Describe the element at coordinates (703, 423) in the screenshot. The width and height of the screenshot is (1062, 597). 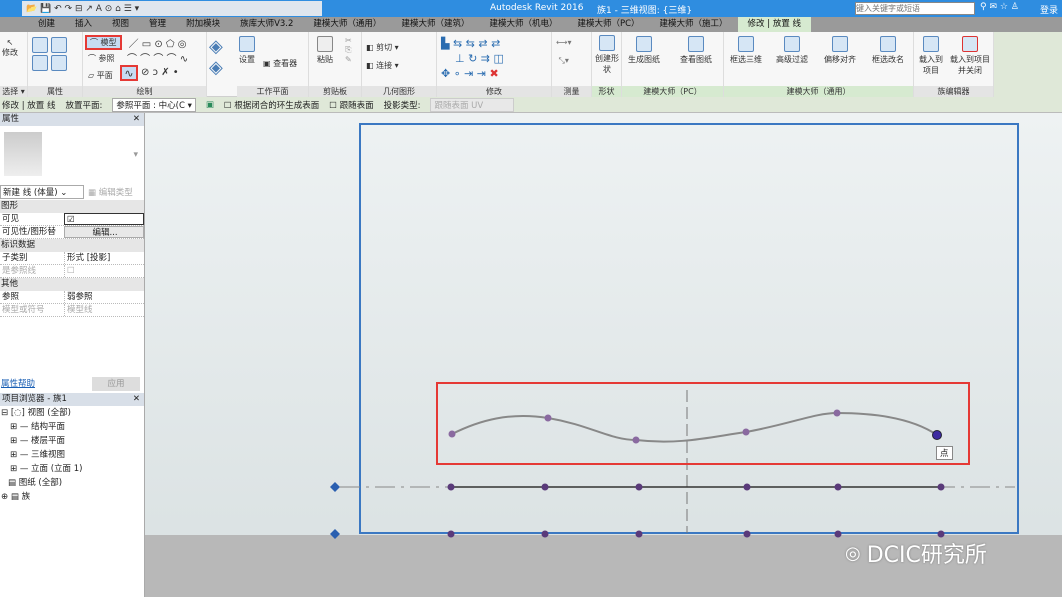
I see `highlight-box` at that location.